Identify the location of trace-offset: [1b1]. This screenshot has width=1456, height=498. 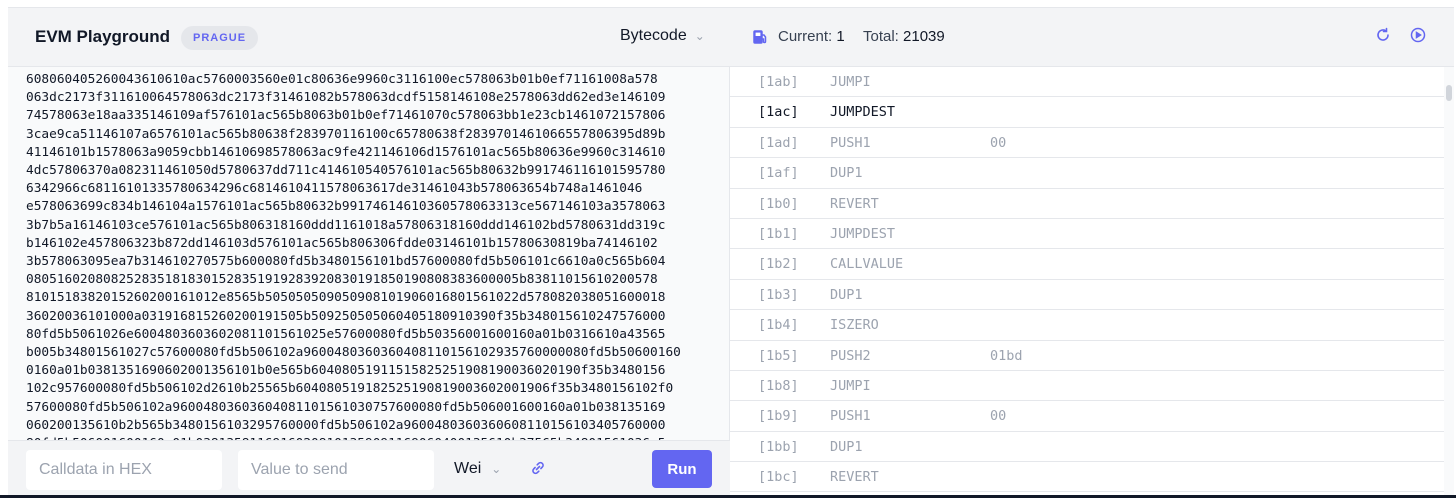
(778, 233).